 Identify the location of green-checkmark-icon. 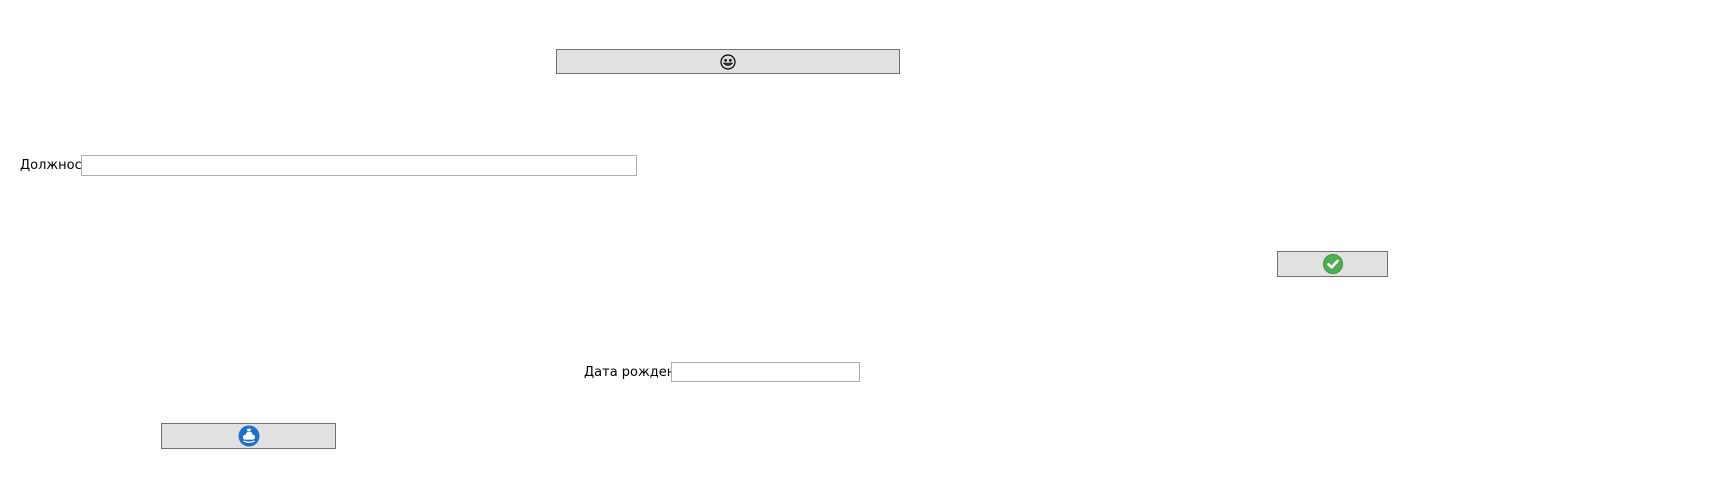
(1332, 264).